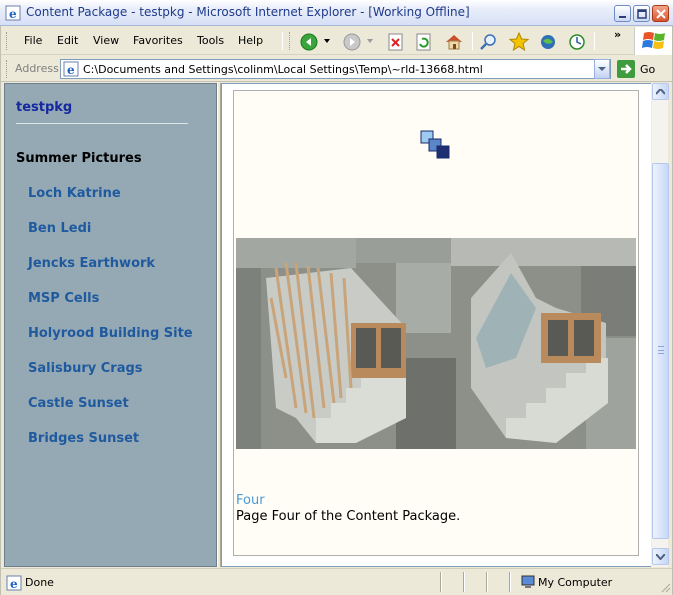  Describe the element at coordinates (44, 107) in the screenshot. I see `package-title: testpkg` at that location.